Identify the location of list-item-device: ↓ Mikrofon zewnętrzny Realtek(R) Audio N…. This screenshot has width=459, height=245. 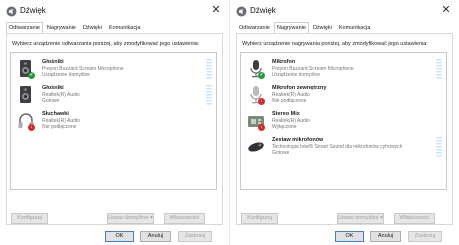
(343, 95).